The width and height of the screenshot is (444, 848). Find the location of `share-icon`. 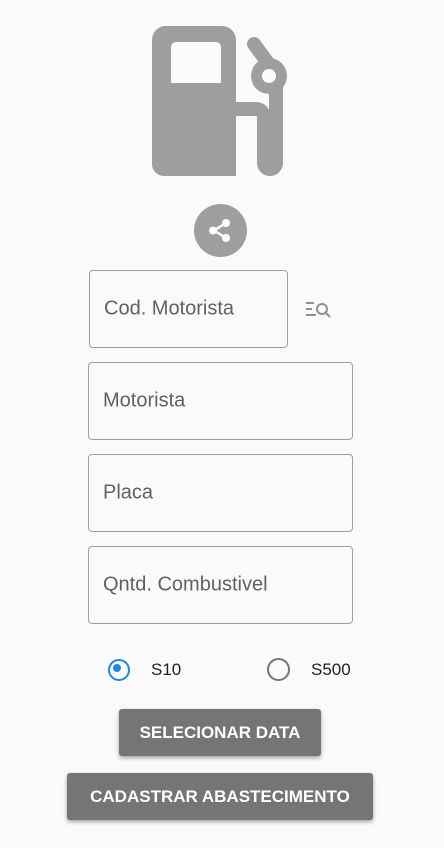

share-icon is located at coordinates (219, 230).